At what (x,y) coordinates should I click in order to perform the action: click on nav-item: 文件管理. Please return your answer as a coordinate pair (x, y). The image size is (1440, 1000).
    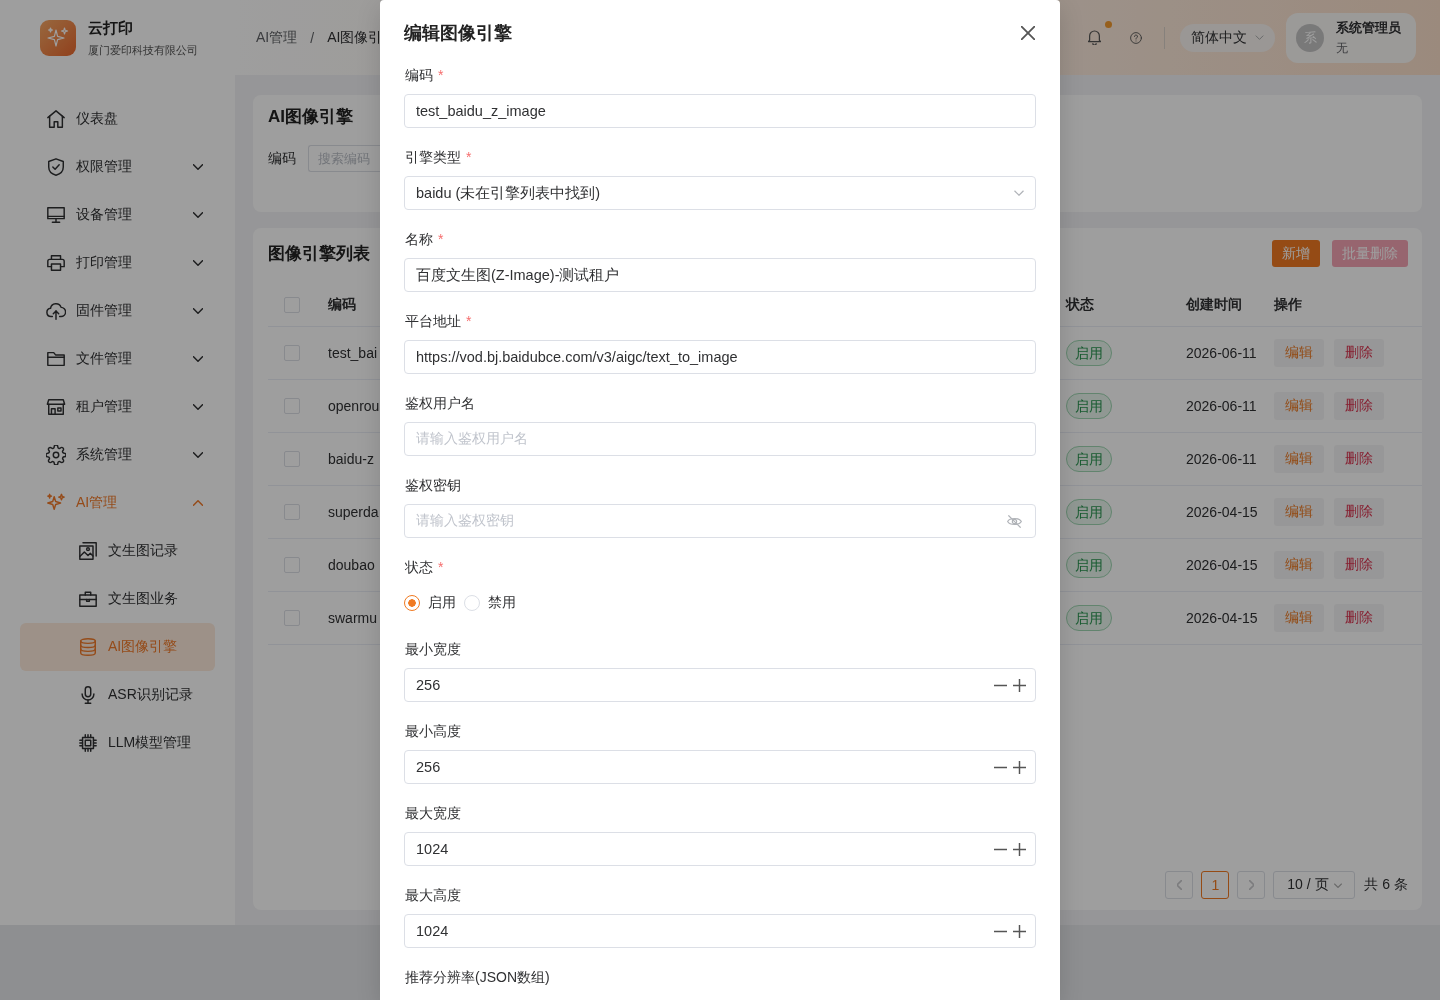
    Looking at the image, I should click on (117, 359).